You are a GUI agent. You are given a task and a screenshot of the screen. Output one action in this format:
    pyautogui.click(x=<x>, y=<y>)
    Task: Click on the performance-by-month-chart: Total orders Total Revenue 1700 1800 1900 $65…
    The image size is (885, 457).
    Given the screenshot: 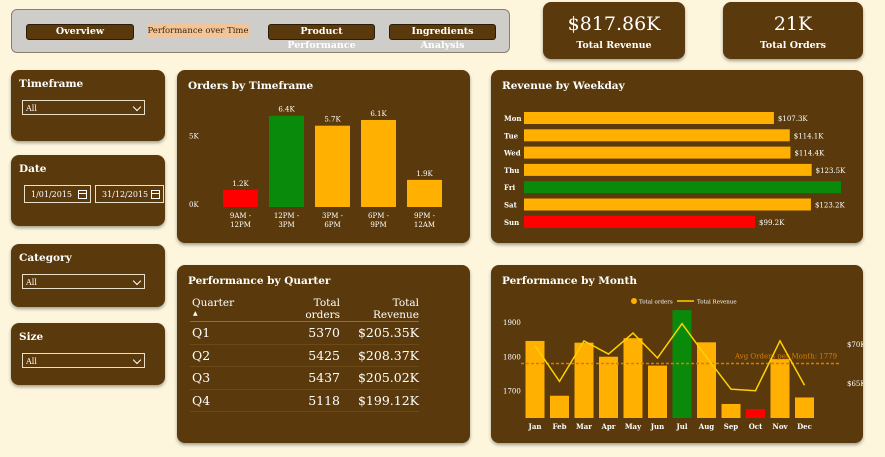 What is the action you would take?
    pyautogui.click(x=683, y=364)
    